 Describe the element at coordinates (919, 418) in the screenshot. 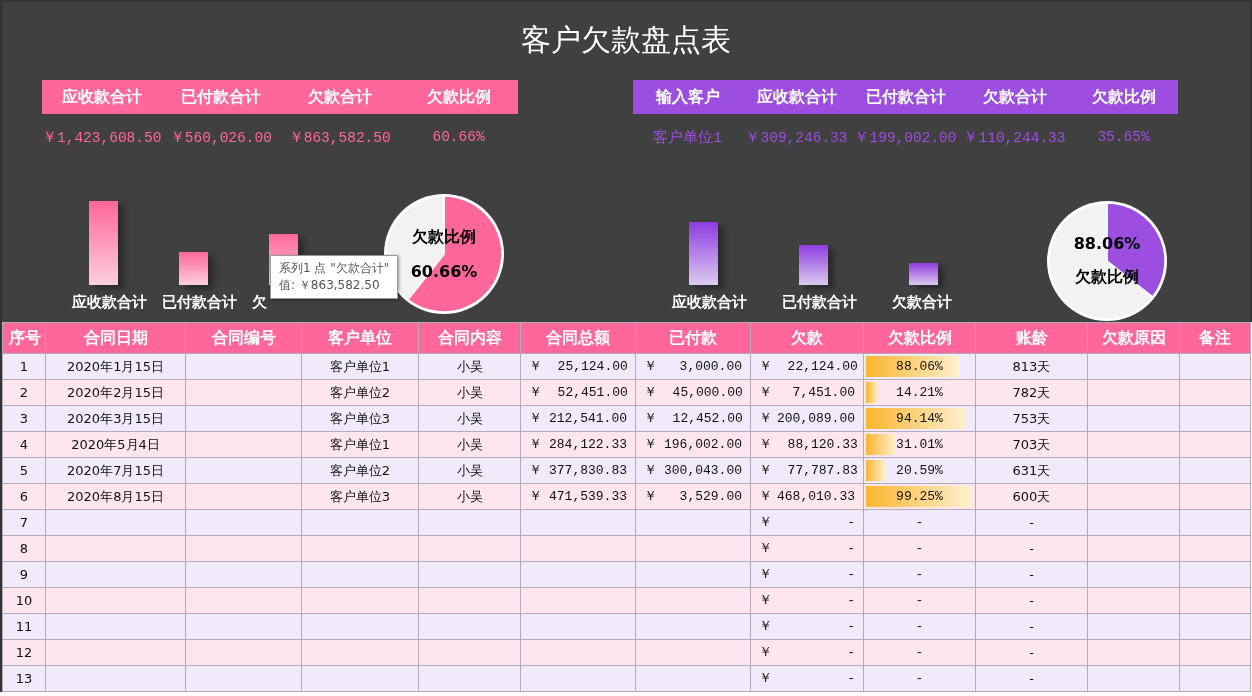

I see `ratio-text: 94.14%` at that location.